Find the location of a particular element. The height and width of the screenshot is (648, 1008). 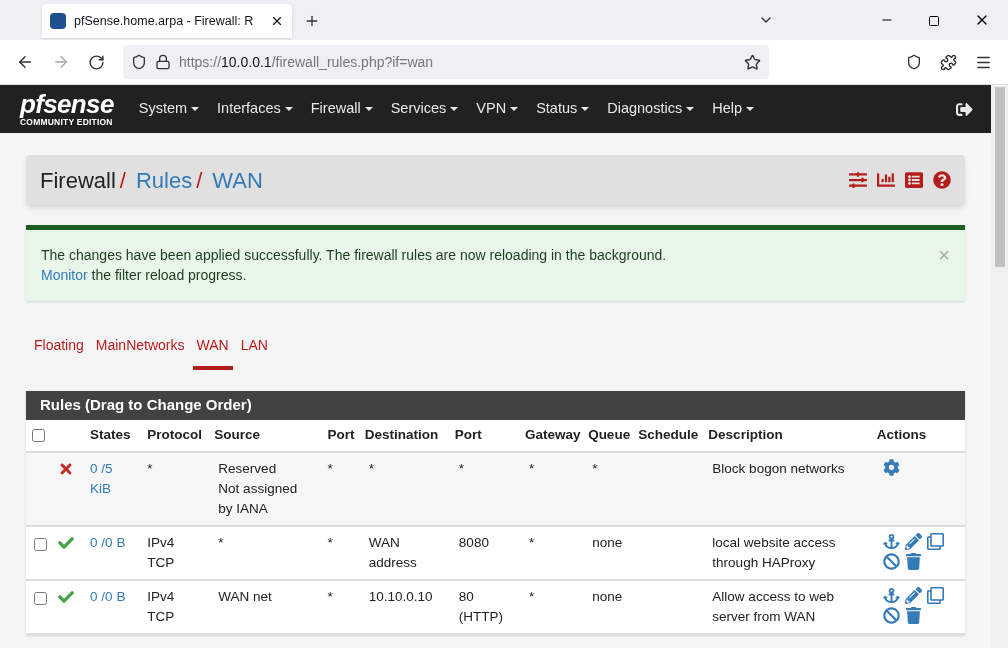

interface-tab: LAN is located at coordinates (254, 348).